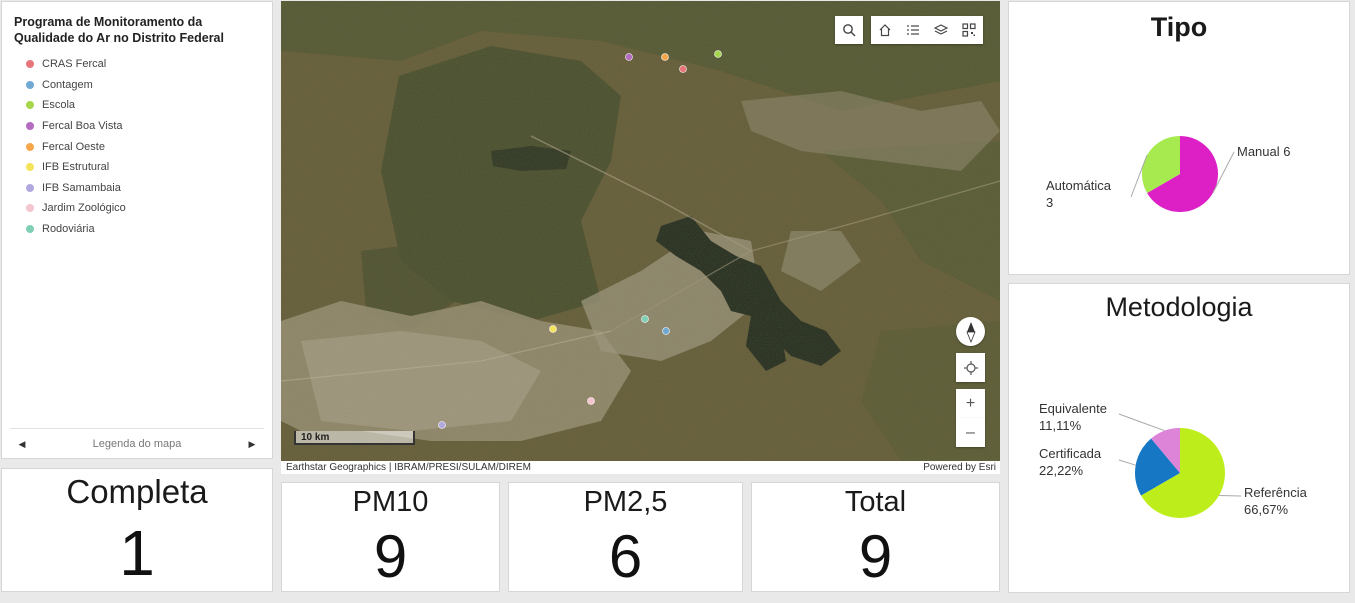 This screenshot has width=1355, height=603. Describe the element at coordinates (22, 444) in the screenshot. I see `caret-left-icon: ◀` at that location.